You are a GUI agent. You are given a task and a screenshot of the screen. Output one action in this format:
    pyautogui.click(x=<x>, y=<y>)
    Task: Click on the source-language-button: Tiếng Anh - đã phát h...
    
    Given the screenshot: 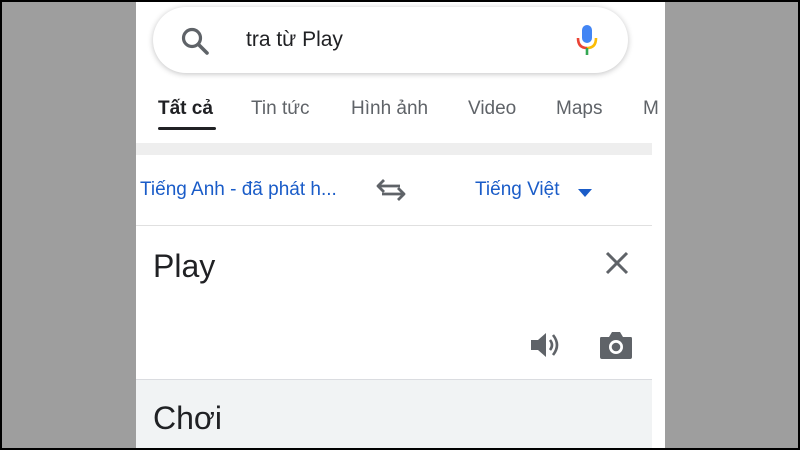 What is the action you would take?
    pyautogui.click(x=238, y=190)
    